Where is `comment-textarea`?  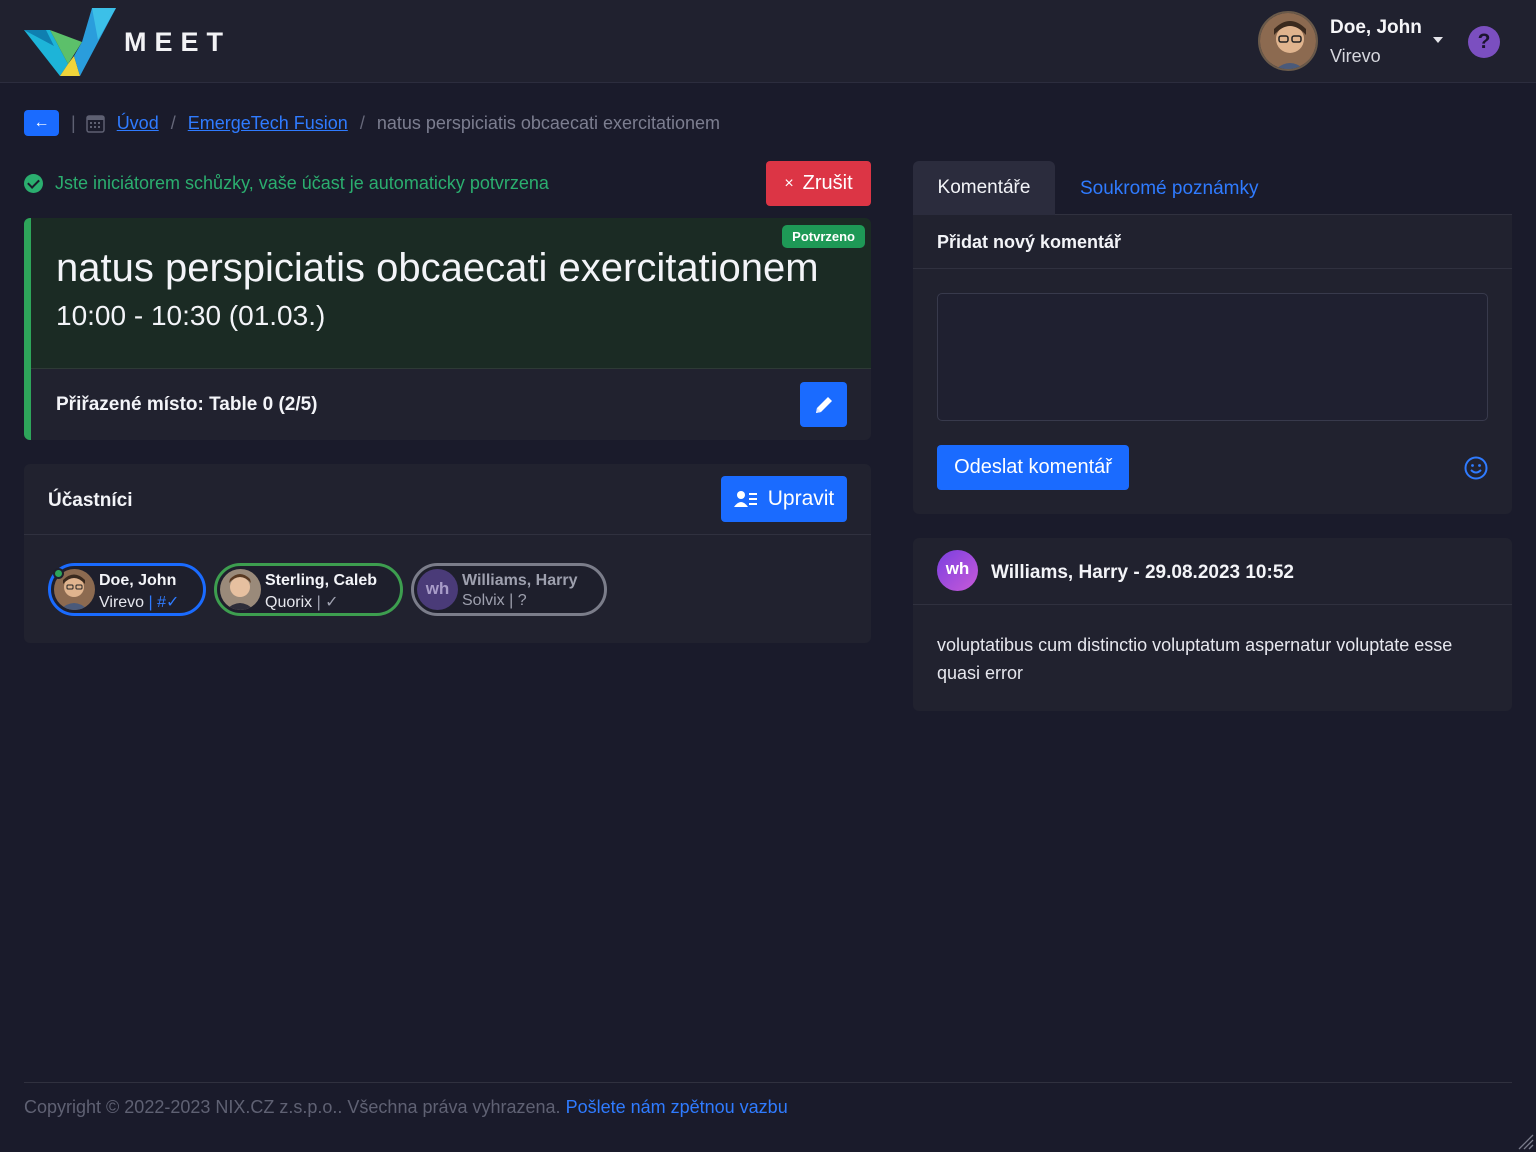
comment-textarea is located at coordinates (1212, 357).